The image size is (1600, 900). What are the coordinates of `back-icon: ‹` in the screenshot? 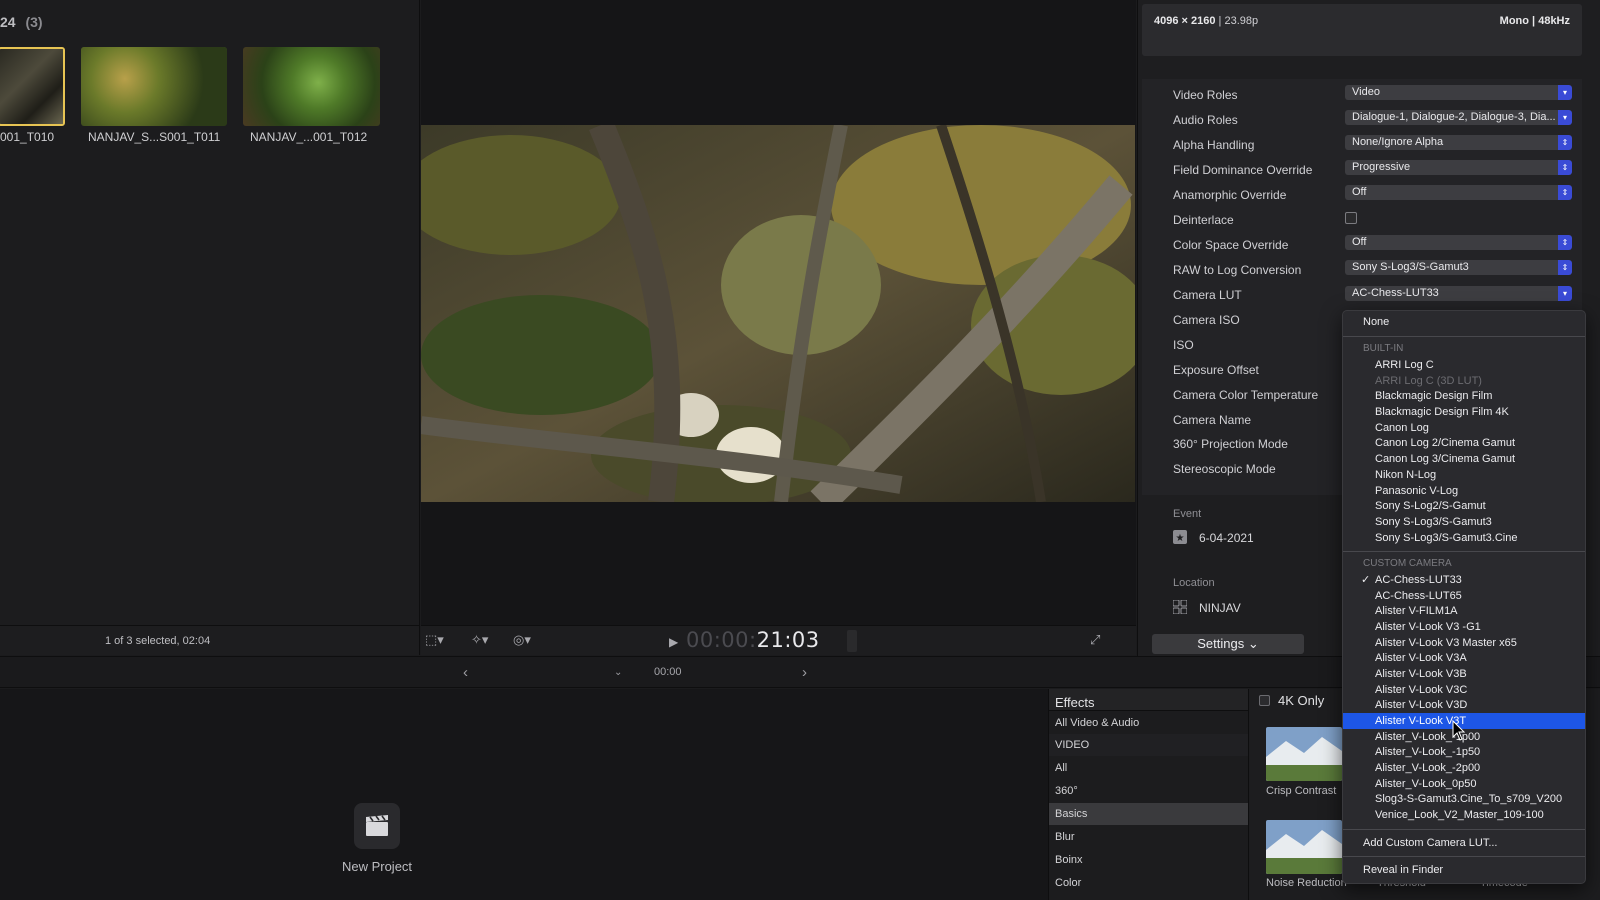 It's located at (465, 672).